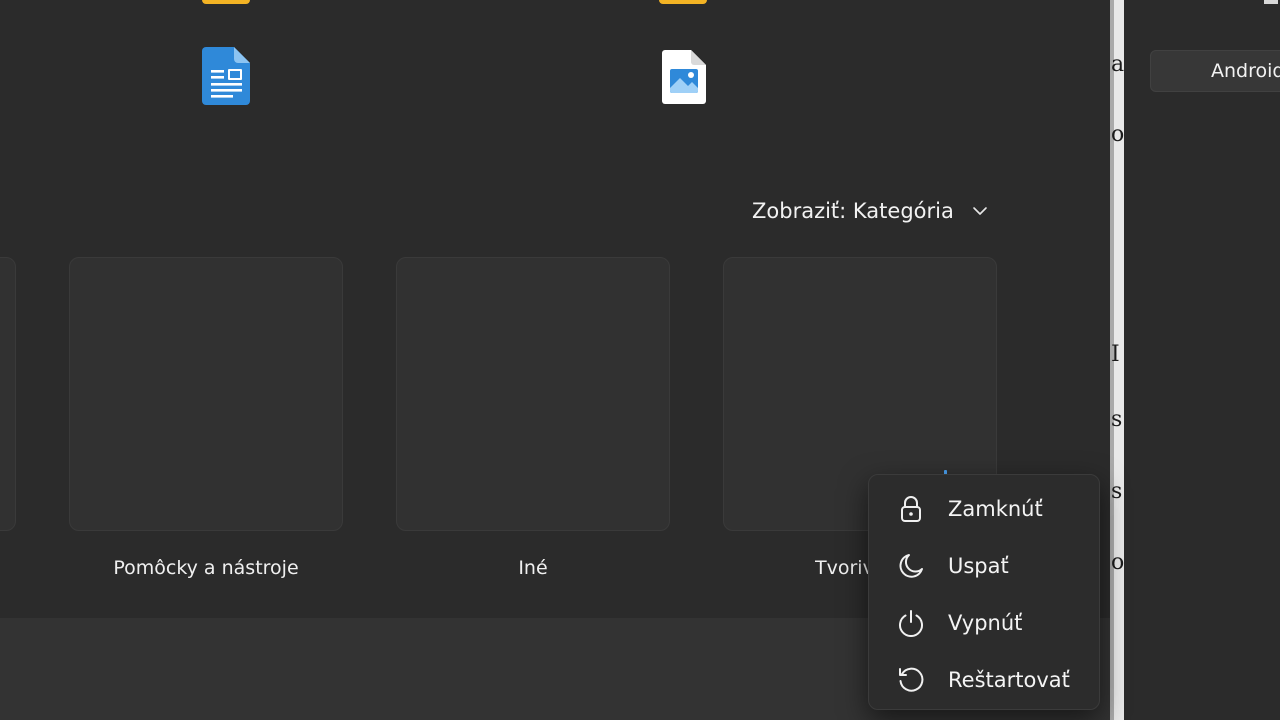 Image resolution: width=1280 pixels, height=720 pixels. I want to click on android-button: Android, so click(1215, 71).